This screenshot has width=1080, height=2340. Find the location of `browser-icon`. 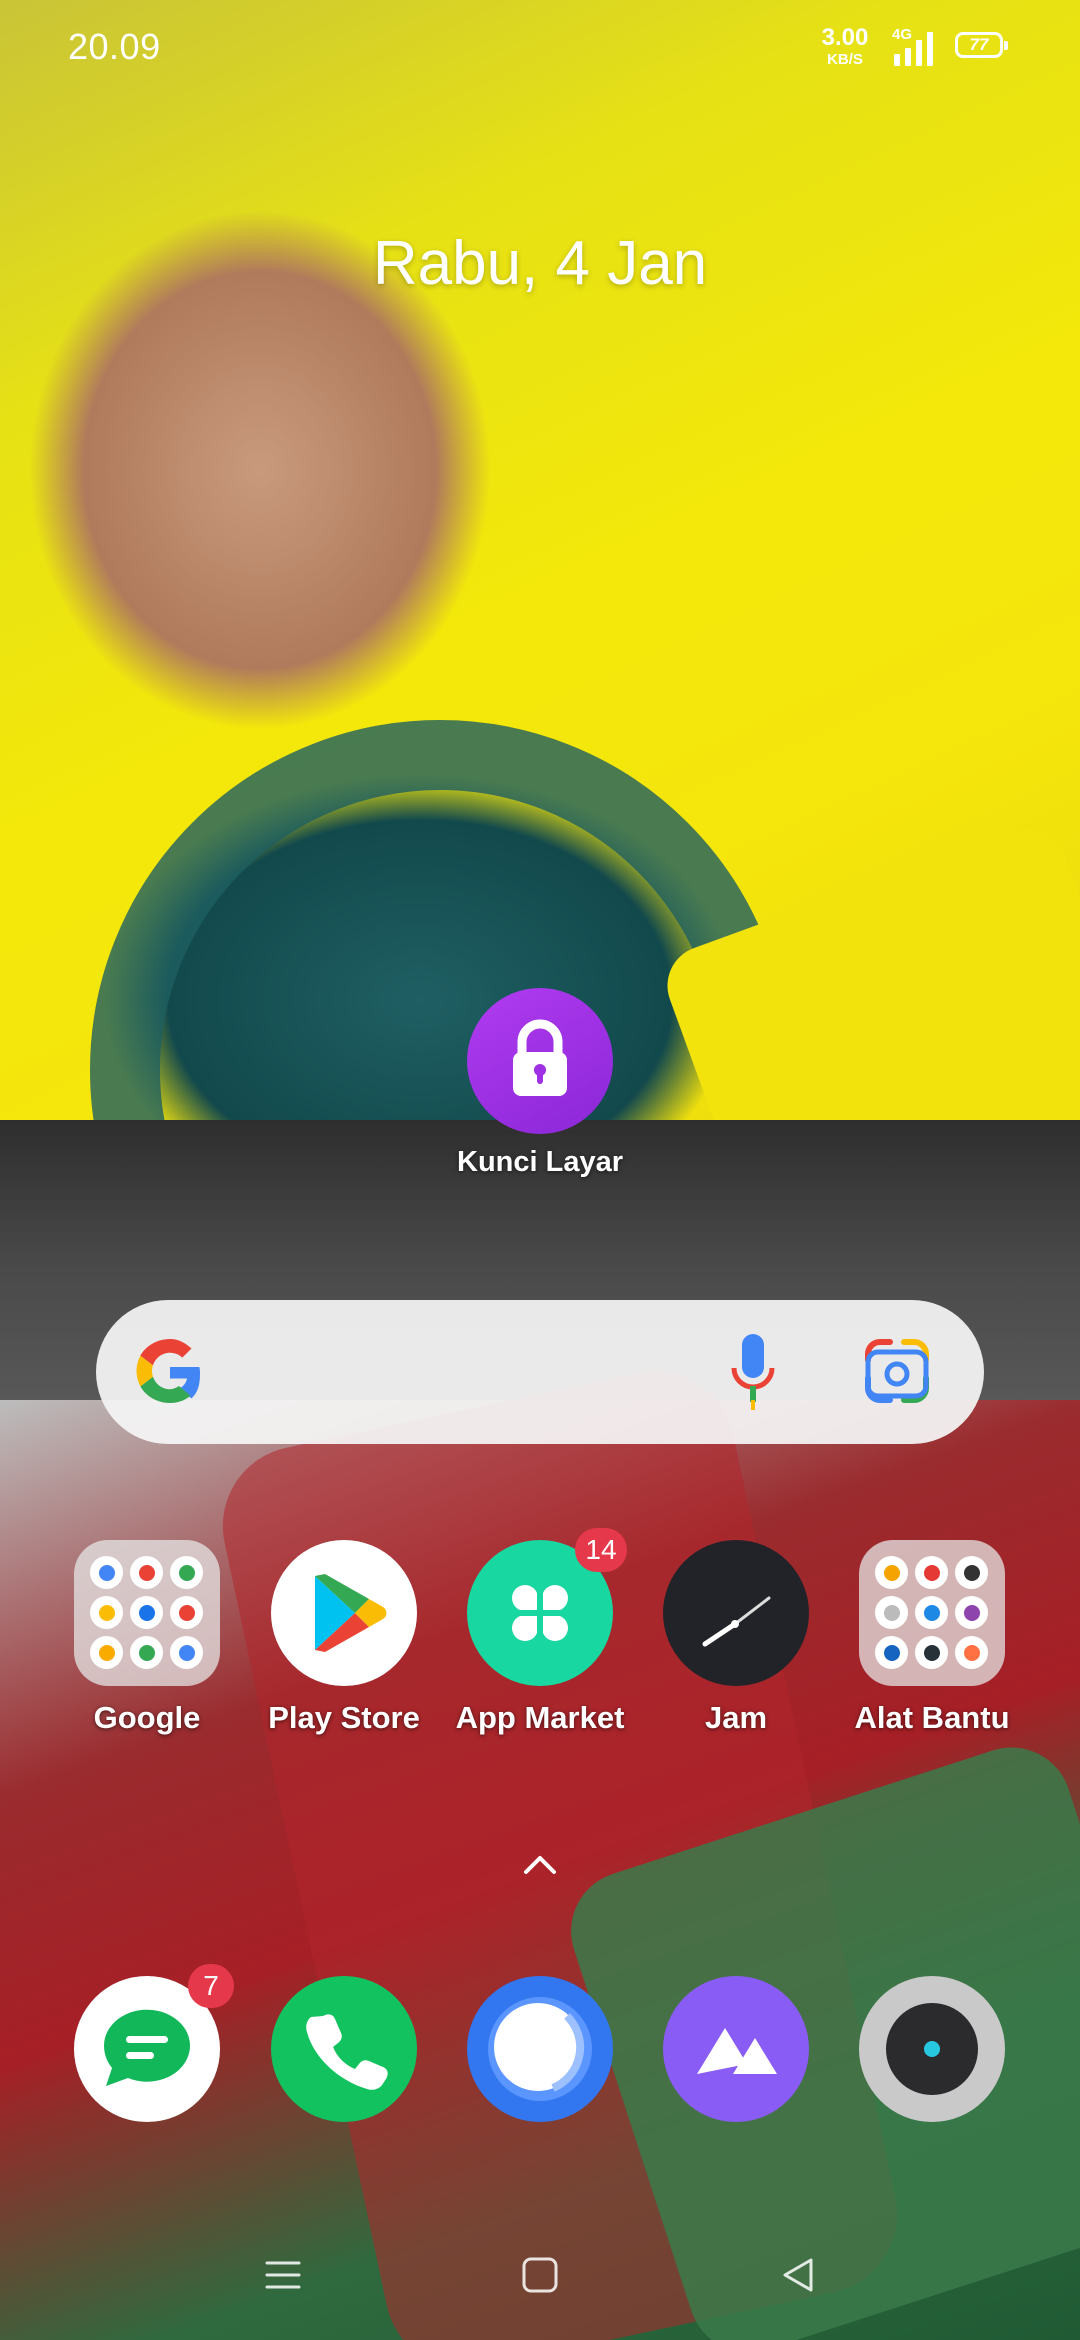

browser-icon is located at coordinates (540, 2049).